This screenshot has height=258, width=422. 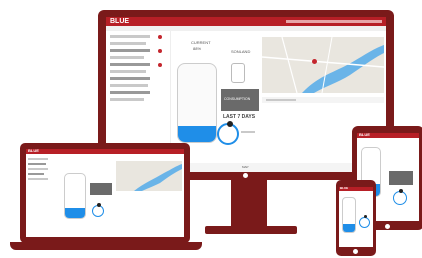 What do you see at coordinates (238, 73) in the screenshot?
I see `gauge-icon` at bounding box center [238, 73].